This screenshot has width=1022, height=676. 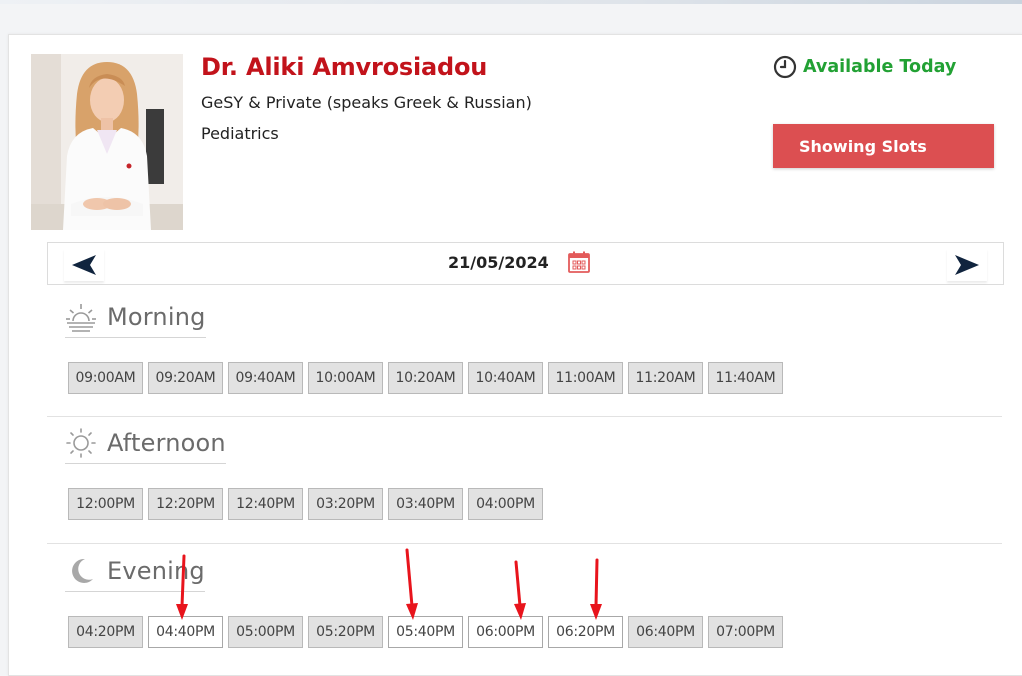 What do you see at coordinates (265, 632) in the screenshot?
I see `time-slot: 05:00PM` at bounding box center [265, 632].